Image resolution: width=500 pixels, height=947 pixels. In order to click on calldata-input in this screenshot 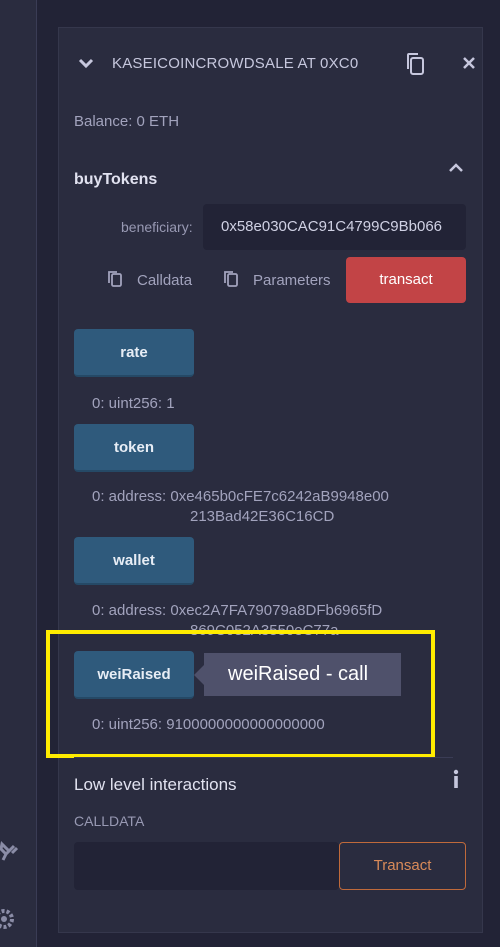, I will do `click(206, 866)`.